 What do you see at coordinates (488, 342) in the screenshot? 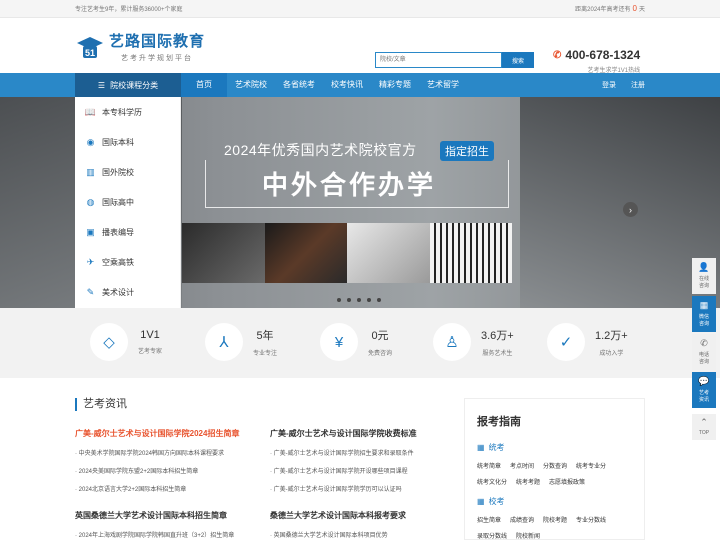
I see `stat-students: ♙ 3.6万+ 服务艺术生` at bounding box center [488, 342].